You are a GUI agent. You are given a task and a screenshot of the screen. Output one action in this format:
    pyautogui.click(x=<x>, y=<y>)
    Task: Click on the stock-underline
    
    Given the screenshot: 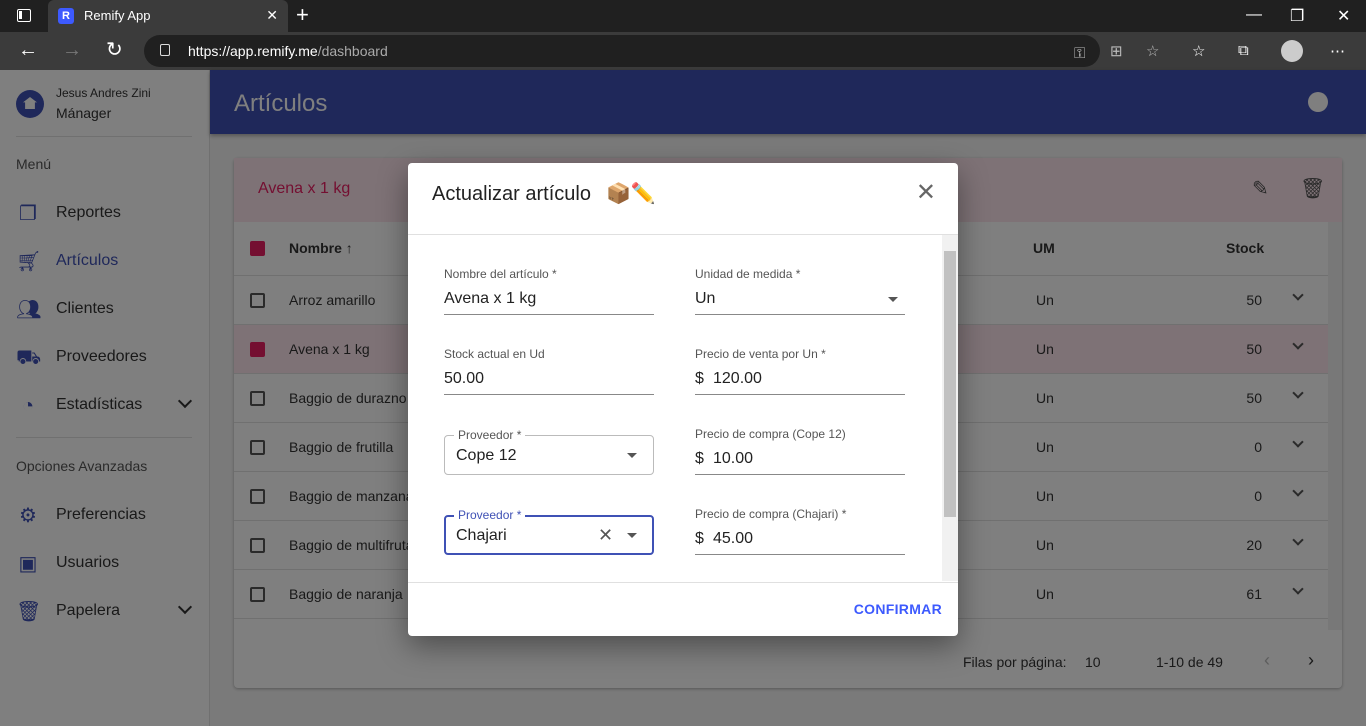 What is the action you would take?
    pyautogui.click(x=549, y=394)
    